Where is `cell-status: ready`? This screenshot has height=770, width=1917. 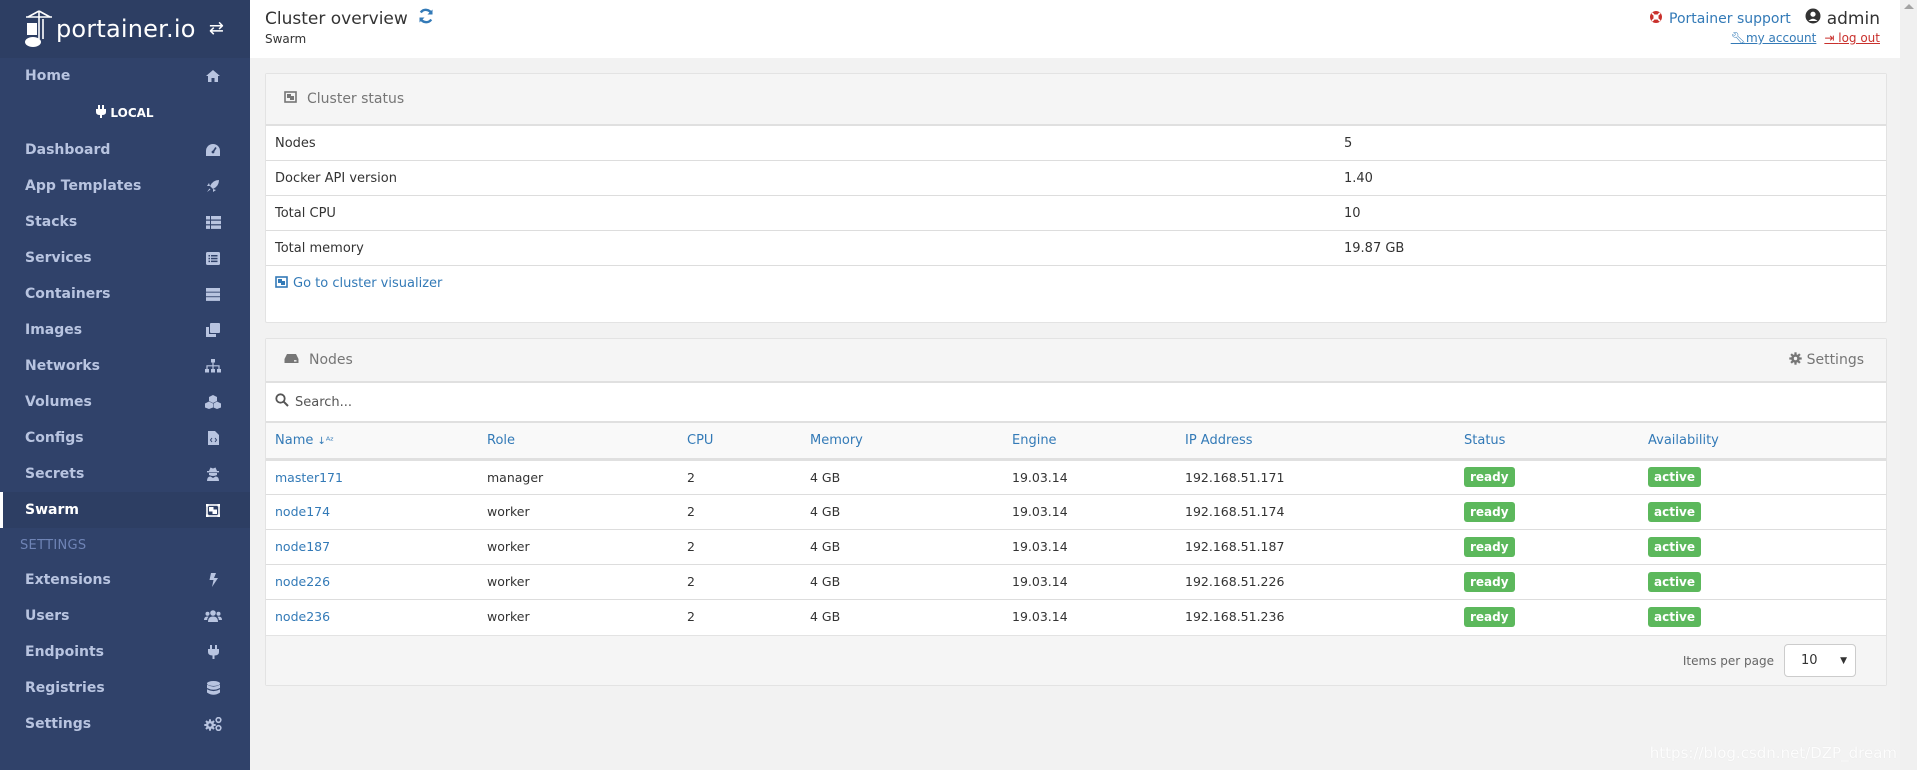 cell-status: ready is located at coordinates (1547, 476).